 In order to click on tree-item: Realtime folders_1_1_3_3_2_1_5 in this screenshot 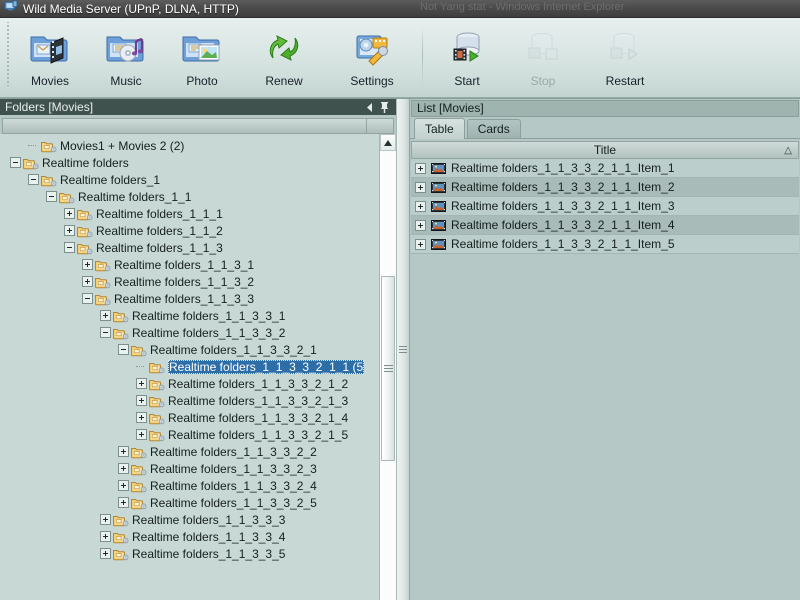, I will do `click(189, 434)`.